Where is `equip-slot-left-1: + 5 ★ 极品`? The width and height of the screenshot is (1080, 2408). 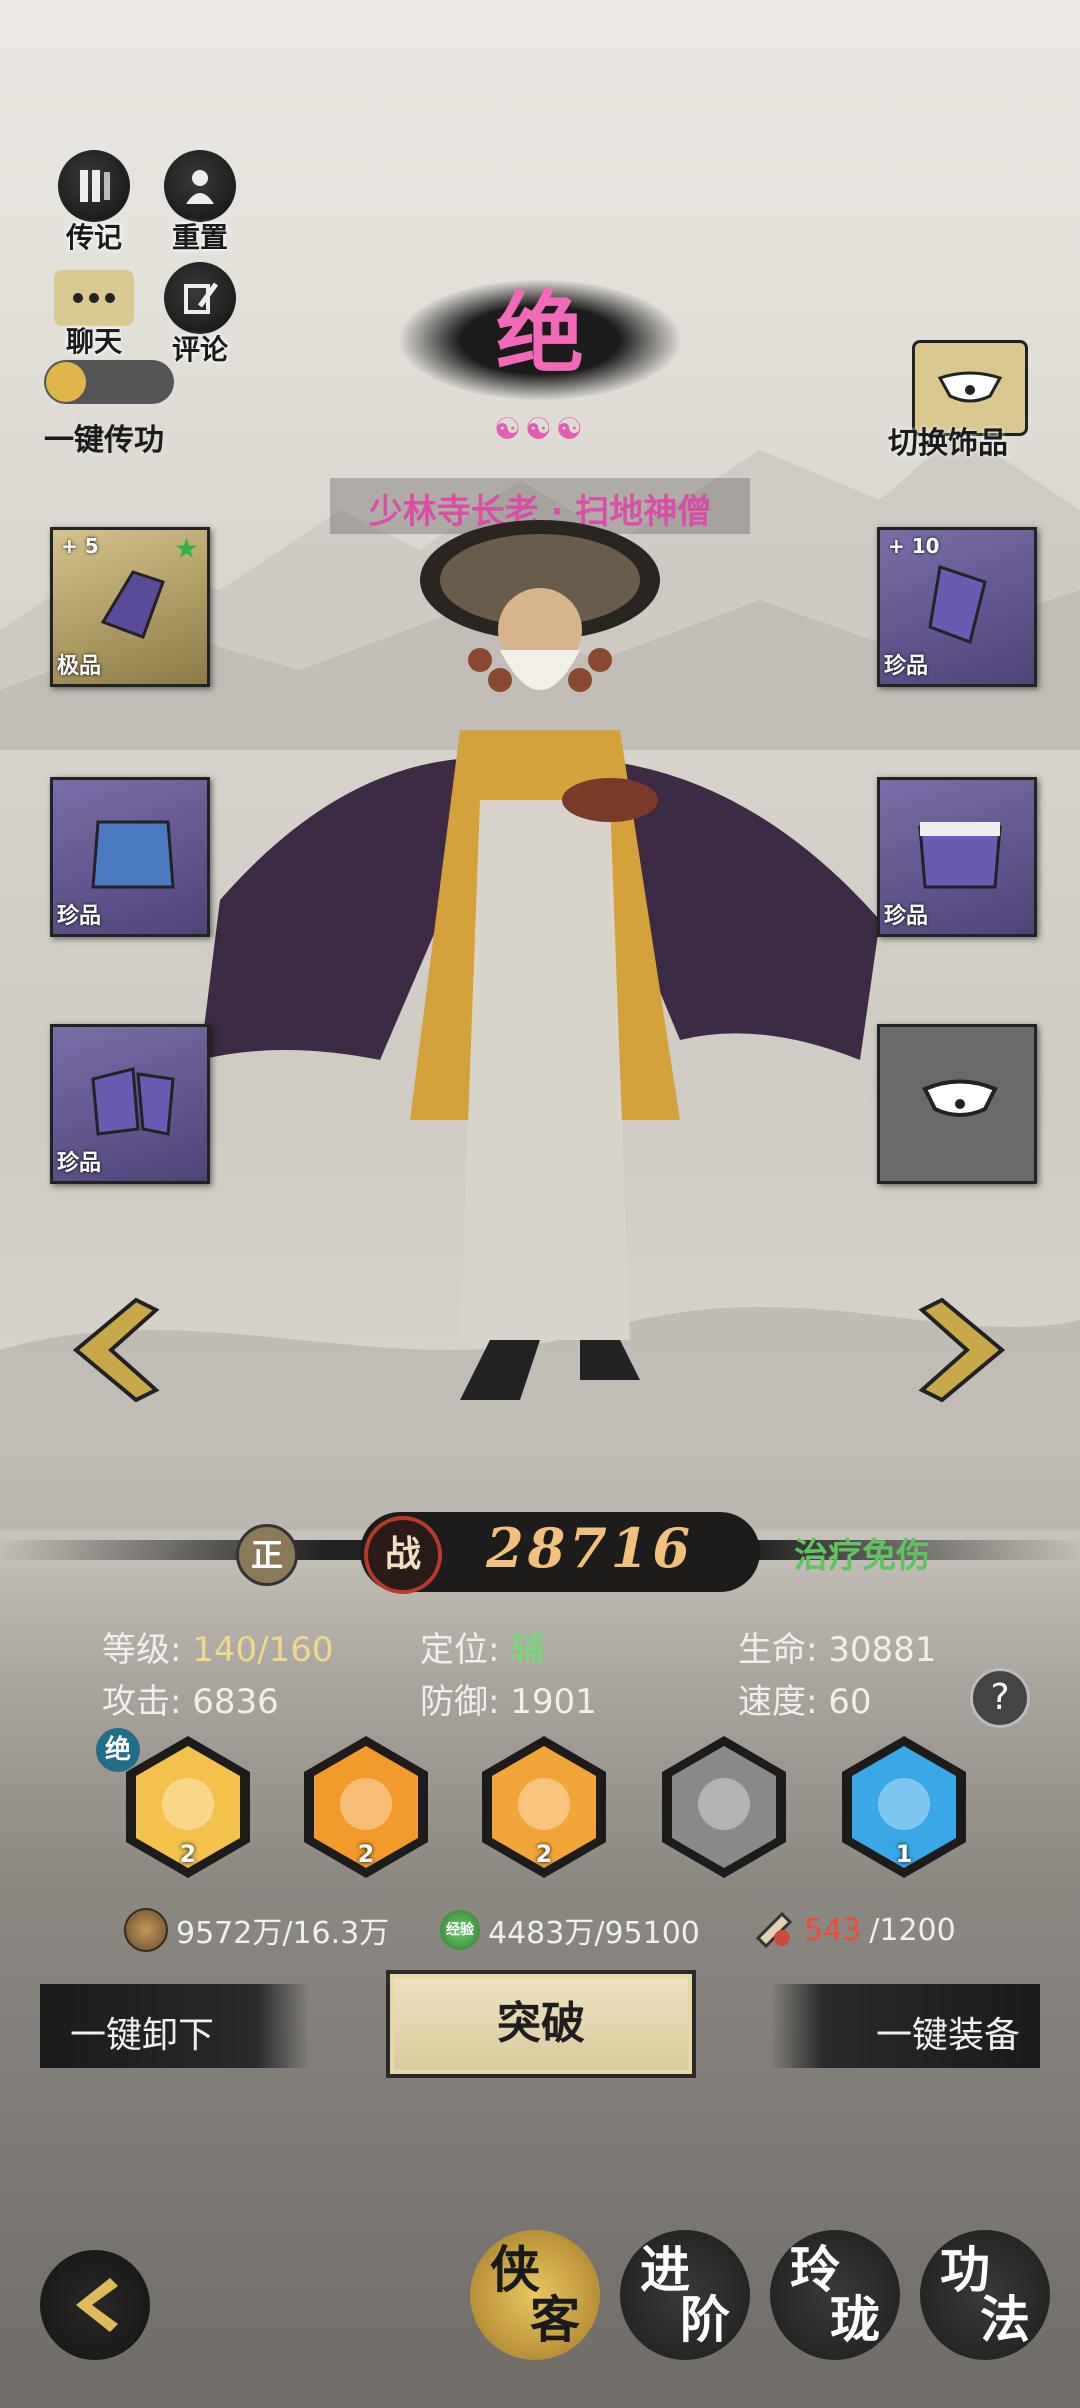
equip-slot-left-1: + 5 ★ 极品 is located at coordinates (130, 607).